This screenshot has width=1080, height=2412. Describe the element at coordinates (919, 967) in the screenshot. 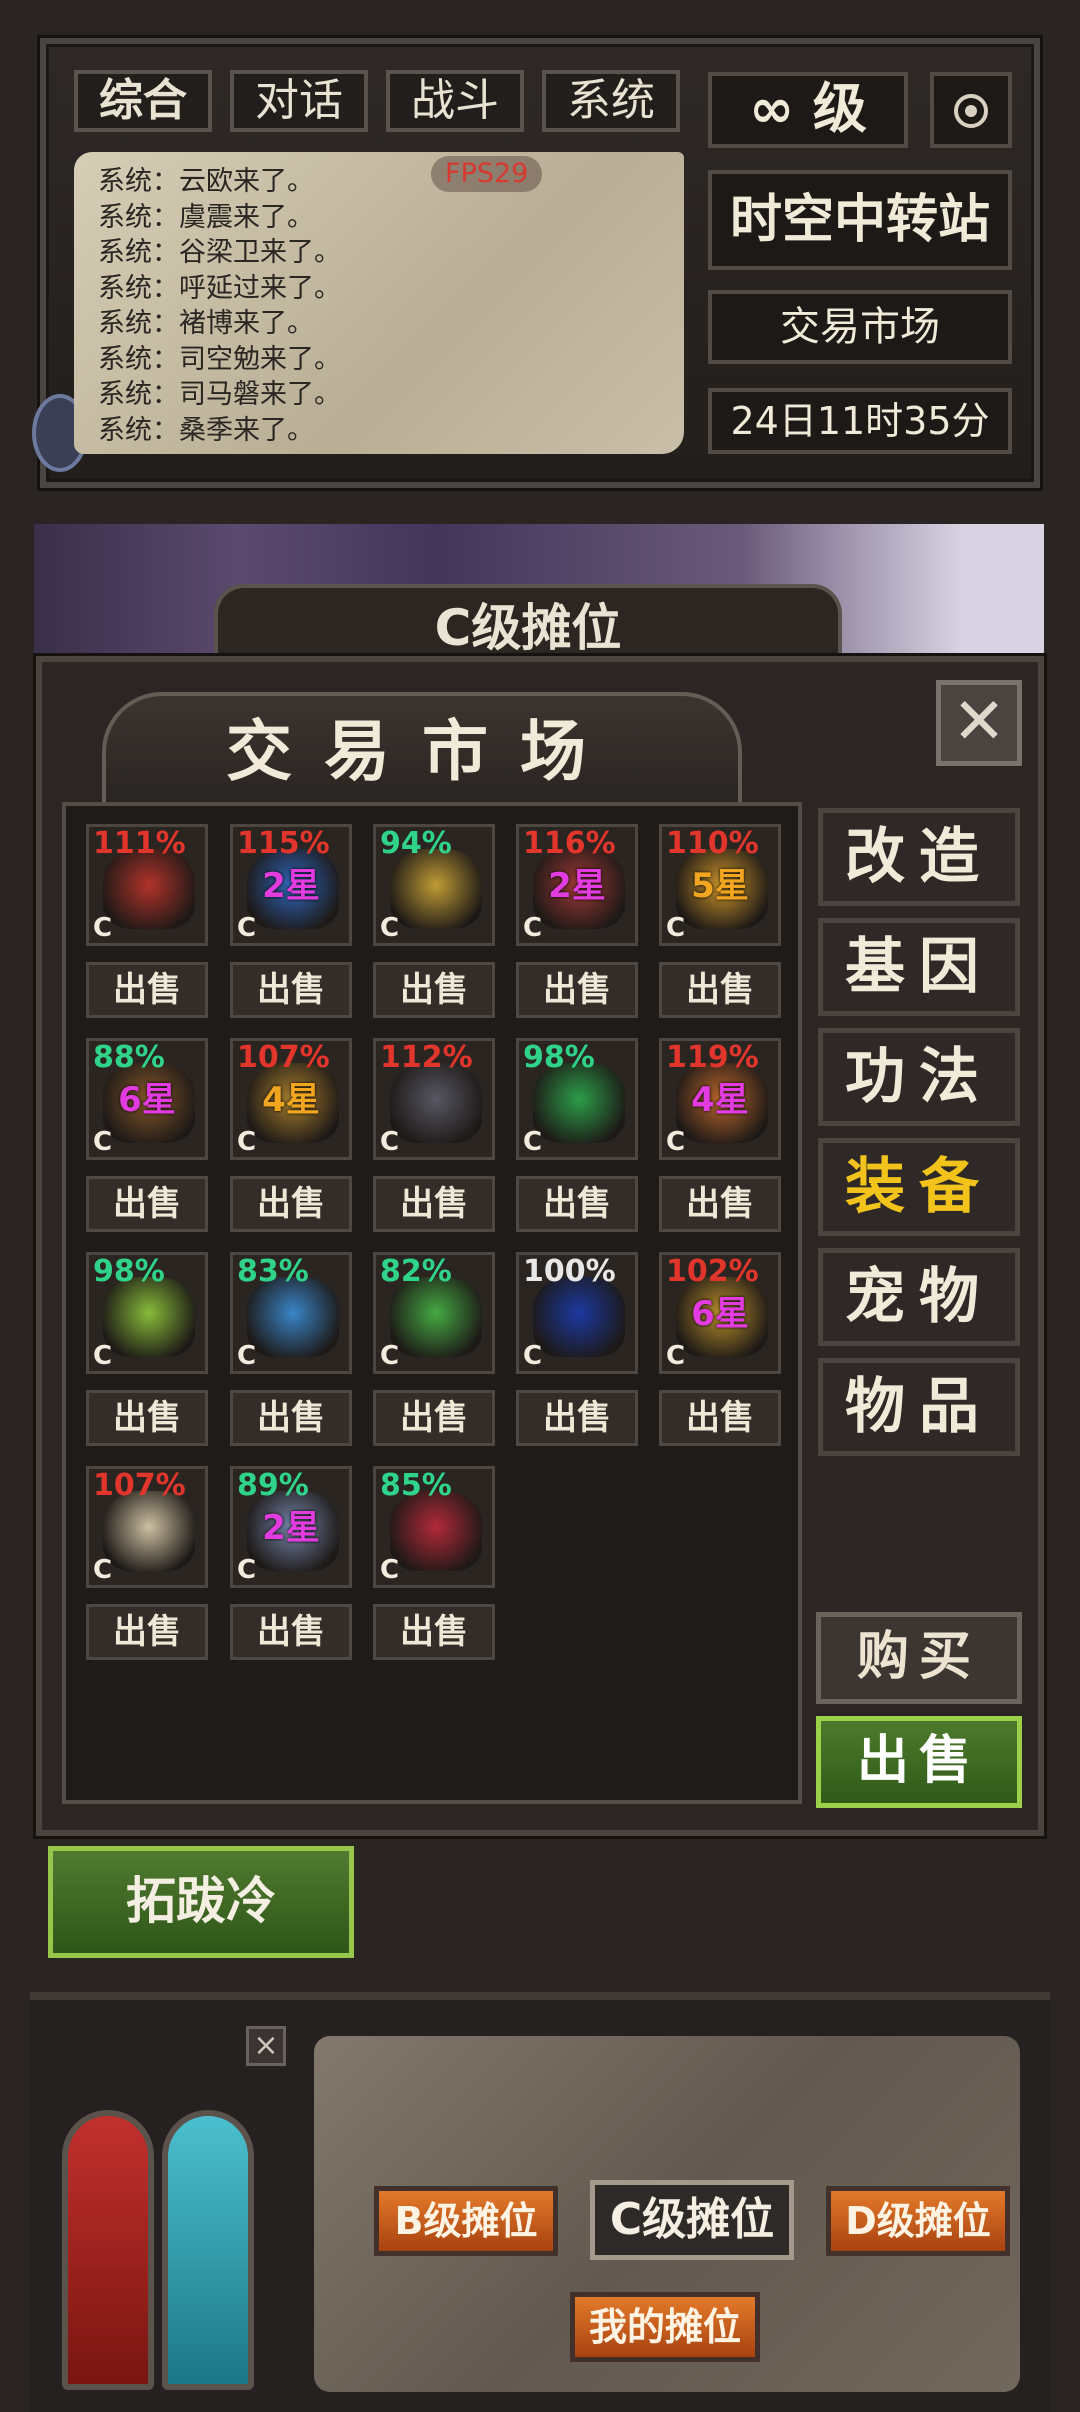

I see `category-gene: 基因` at that location.